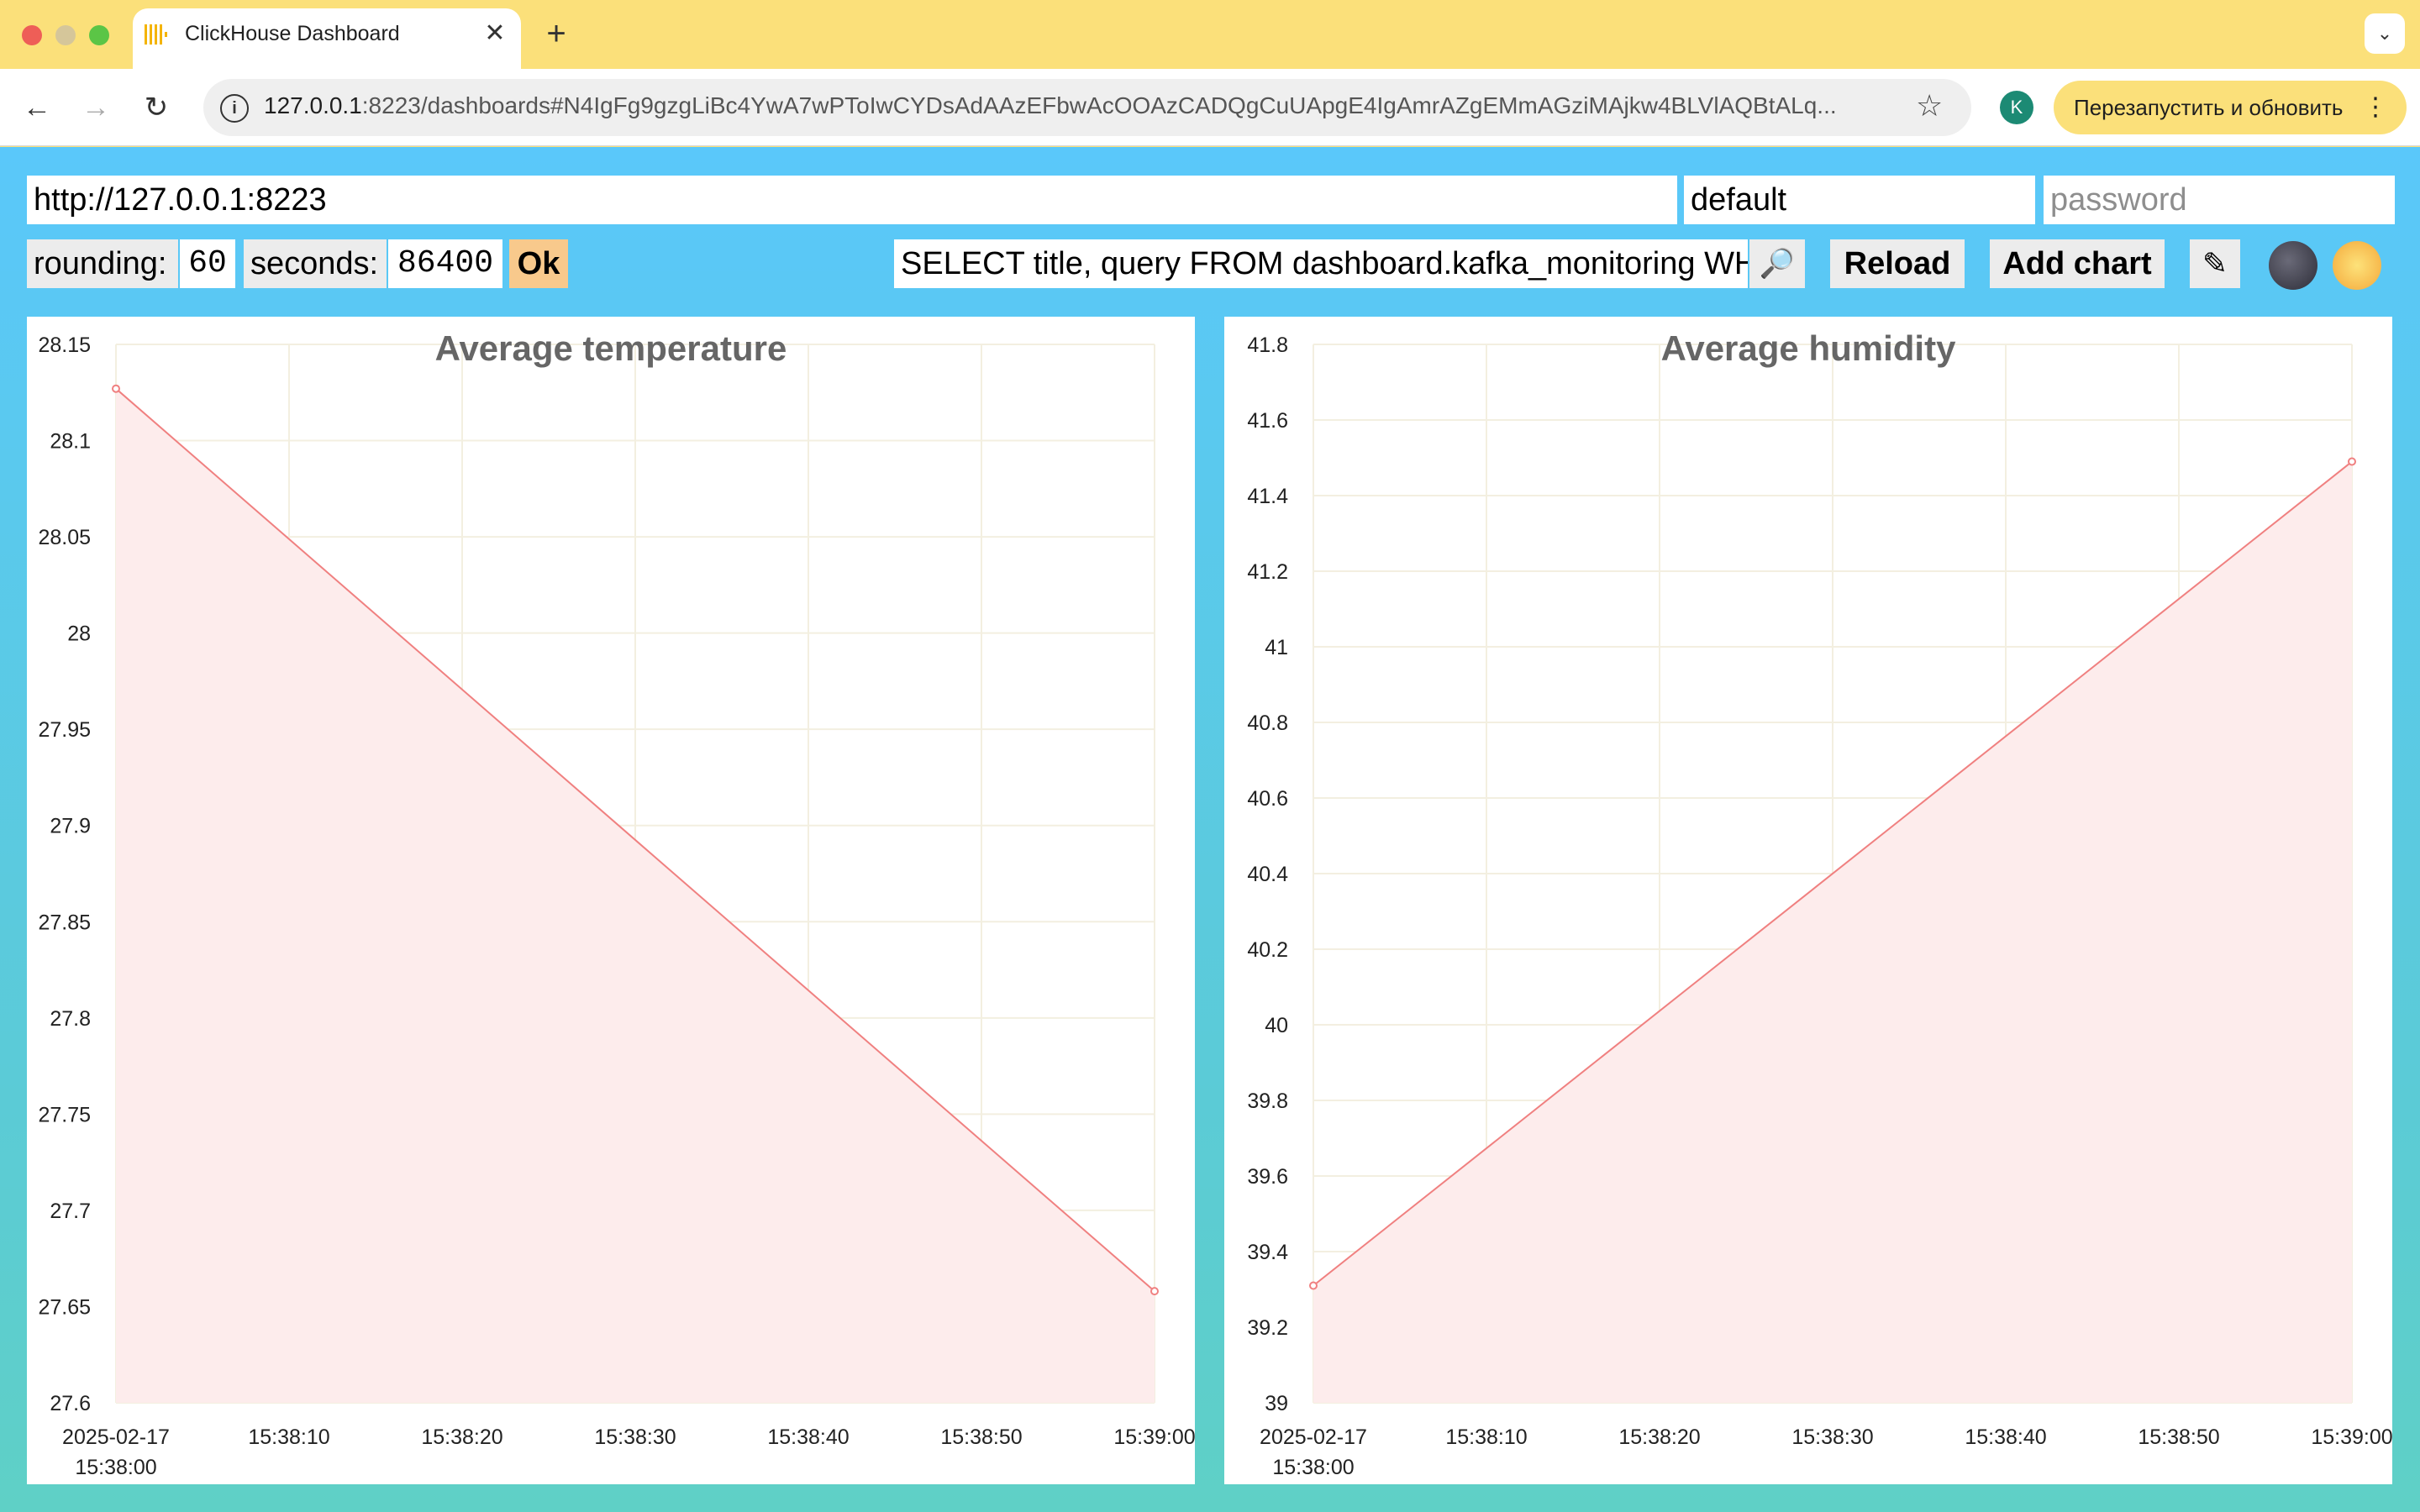  Describe the element at coordinates (156, 107) in the screenshot. I see `reload-icon: ↻` at that location.